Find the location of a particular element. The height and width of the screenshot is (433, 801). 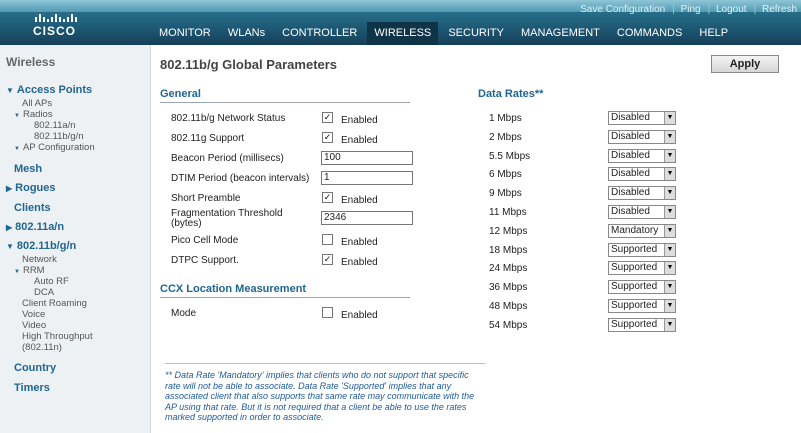

nav-help: HELP is located at coordinates (713, 33).